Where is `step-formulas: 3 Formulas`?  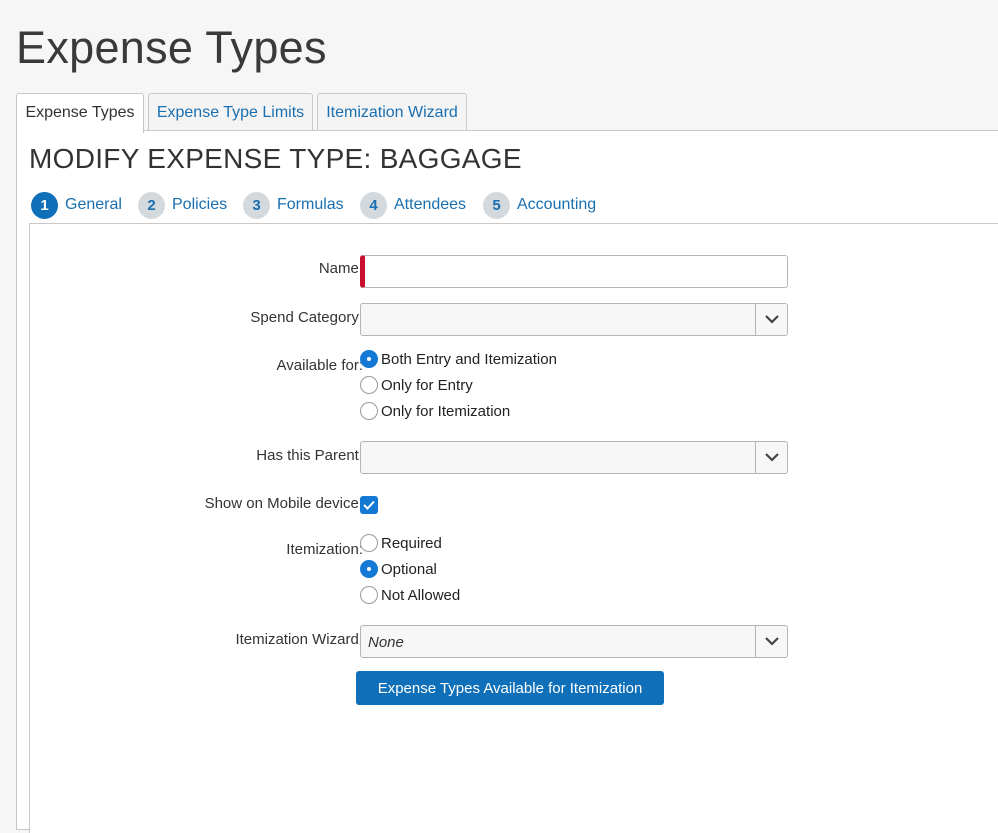
step-formulas: 3 Formulas is located at coordinates (293, 205).